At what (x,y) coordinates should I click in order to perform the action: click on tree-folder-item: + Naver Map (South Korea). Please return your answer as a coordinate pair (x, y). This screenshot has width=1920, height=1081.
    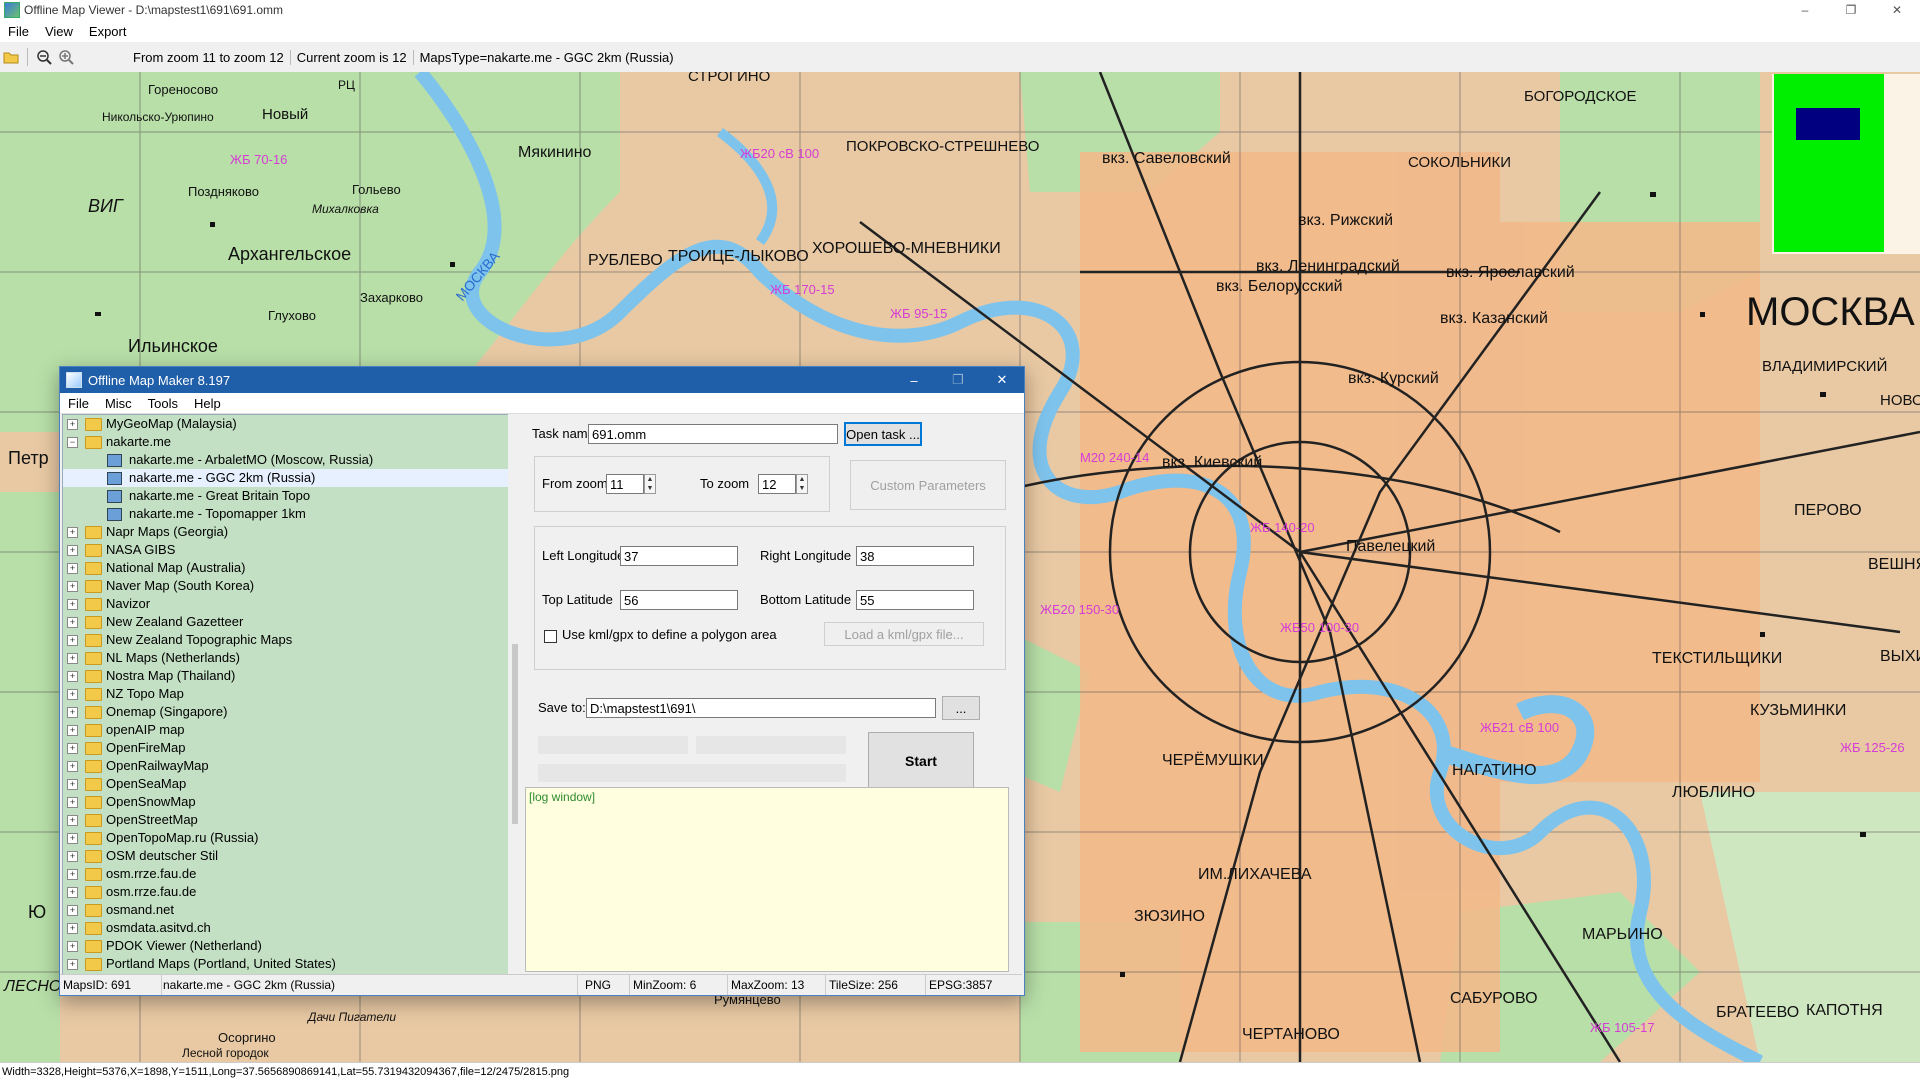
    Looking at the image, I should click on (286, 586).